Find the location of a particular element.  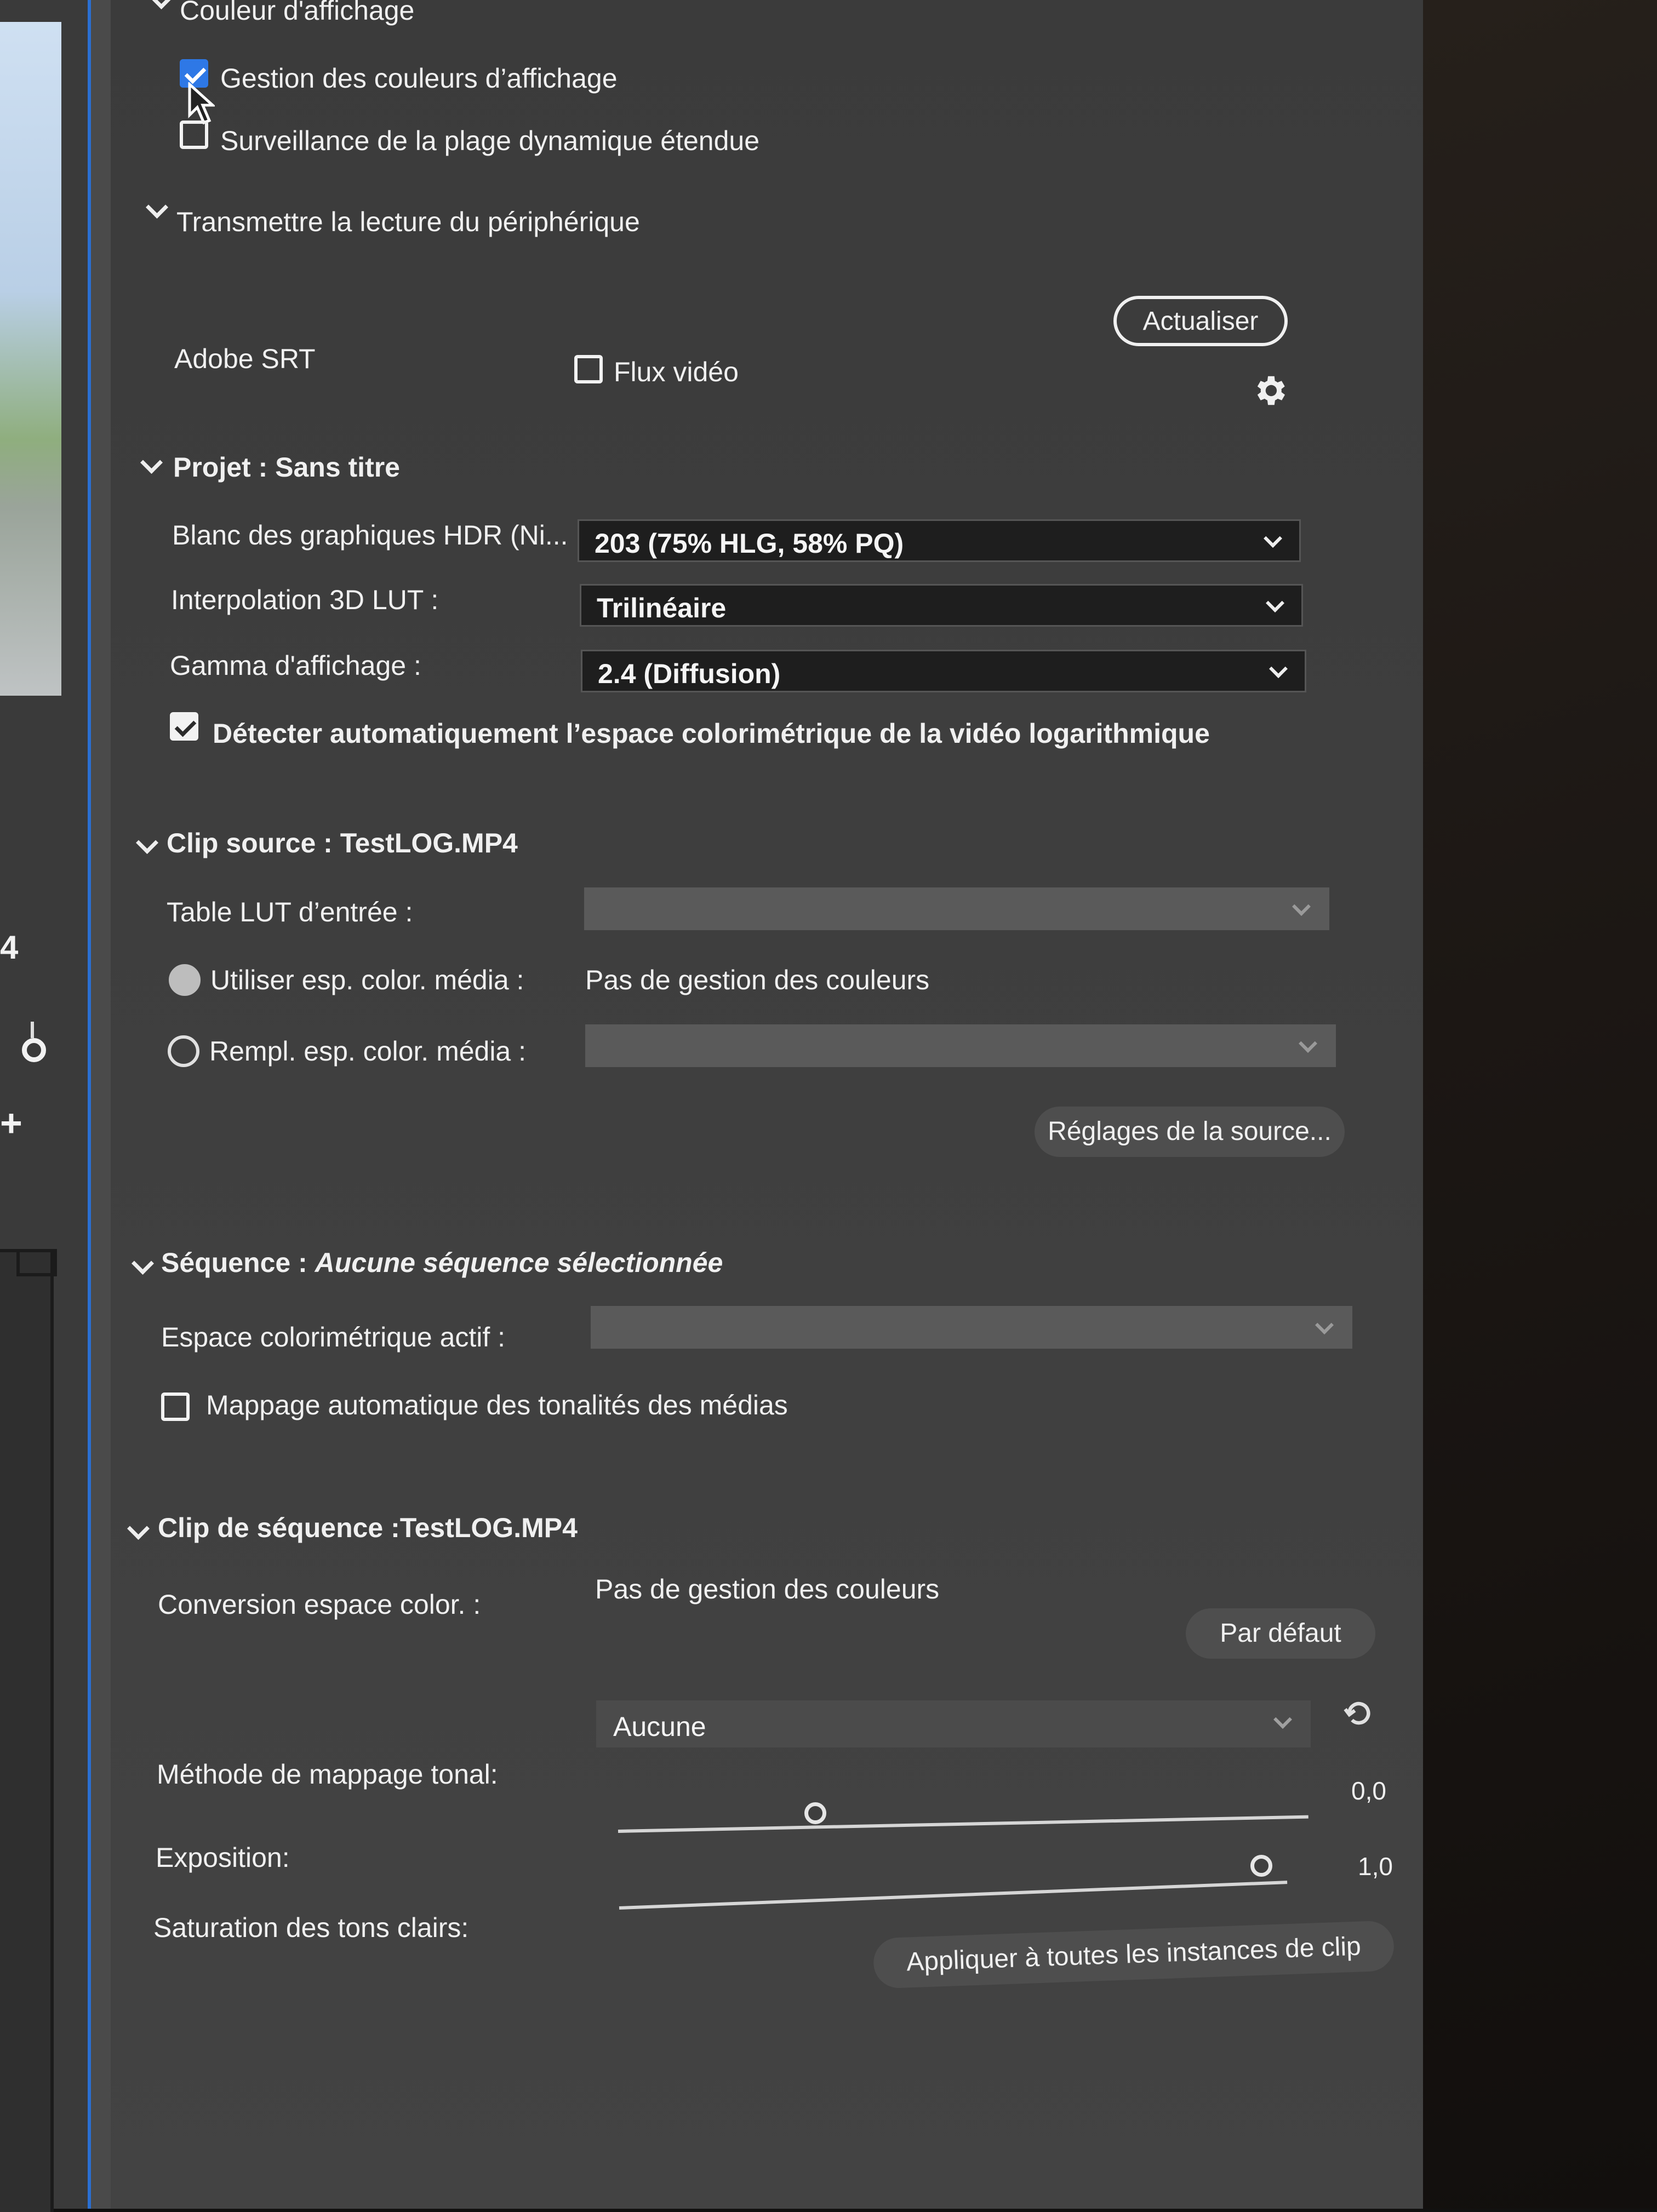

apply-all-instances-button: Appliquer à toutes les instances de clip is located at coordinates (1133, 1954).